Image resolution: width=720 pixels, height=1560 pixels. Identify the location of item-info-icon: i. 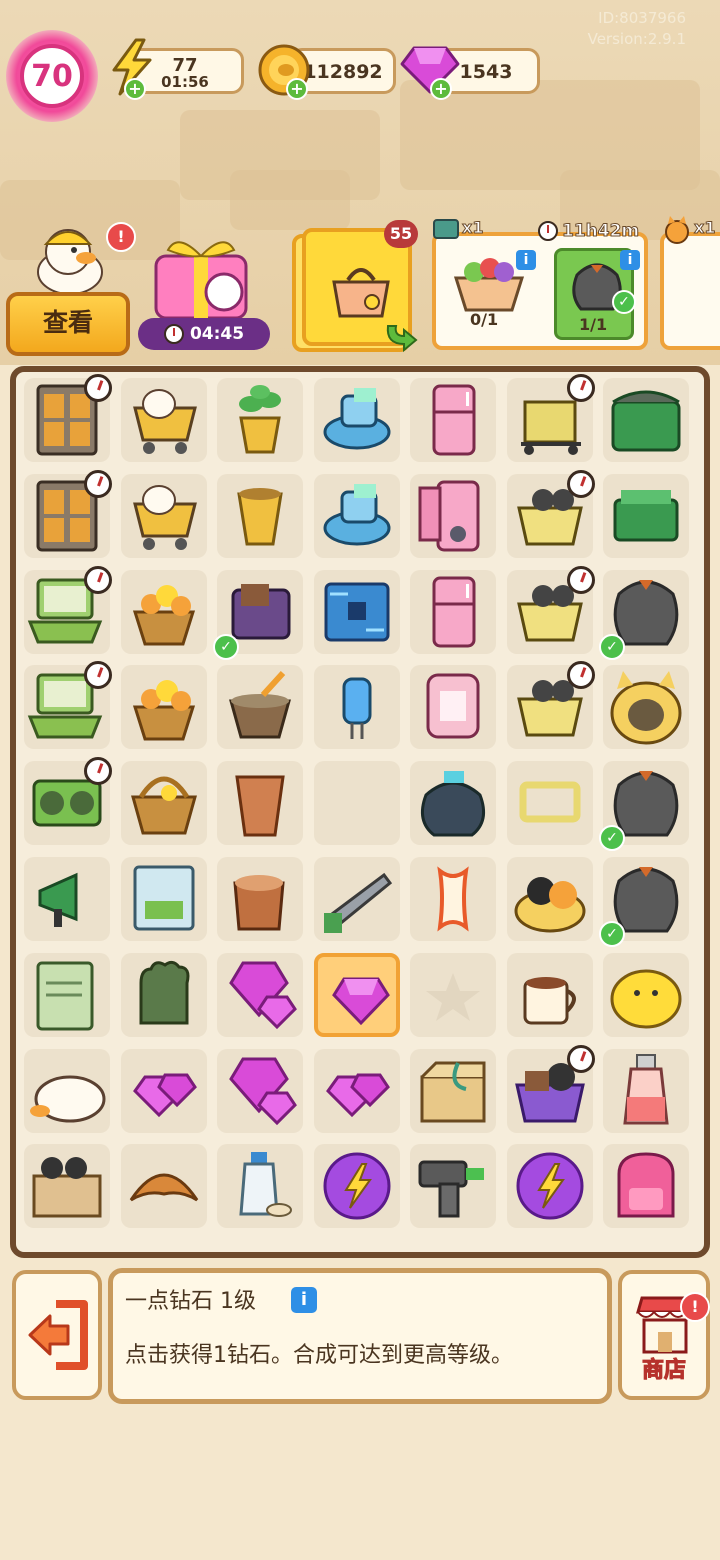
(304, 1300).